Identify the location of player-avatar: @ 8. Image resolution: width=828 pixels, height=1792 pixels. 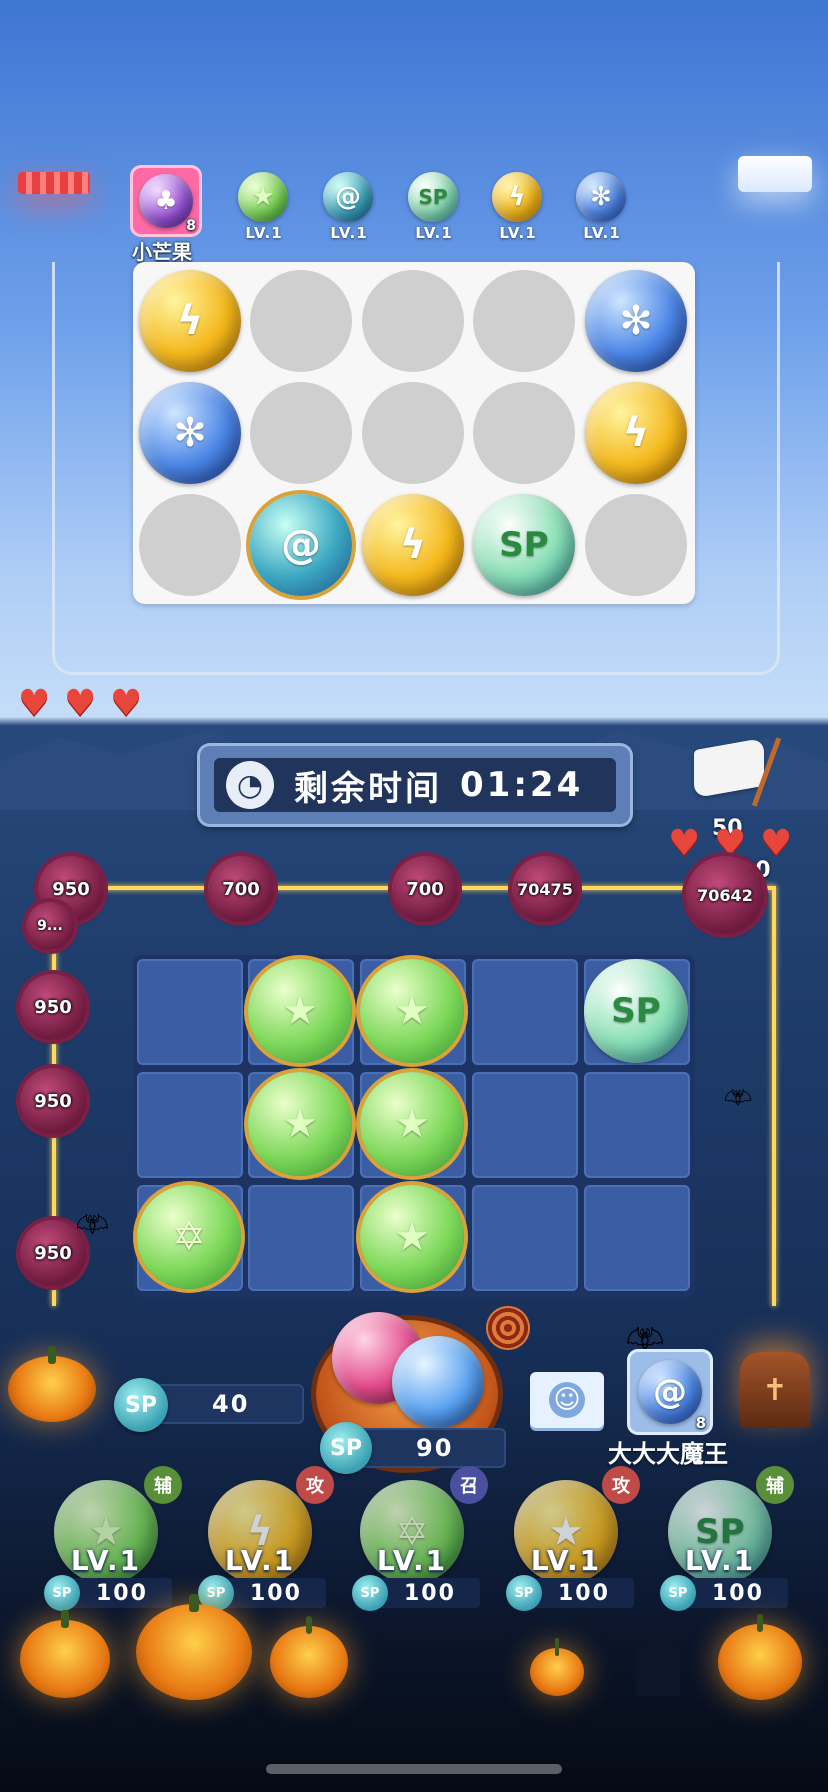
(670, 1392).